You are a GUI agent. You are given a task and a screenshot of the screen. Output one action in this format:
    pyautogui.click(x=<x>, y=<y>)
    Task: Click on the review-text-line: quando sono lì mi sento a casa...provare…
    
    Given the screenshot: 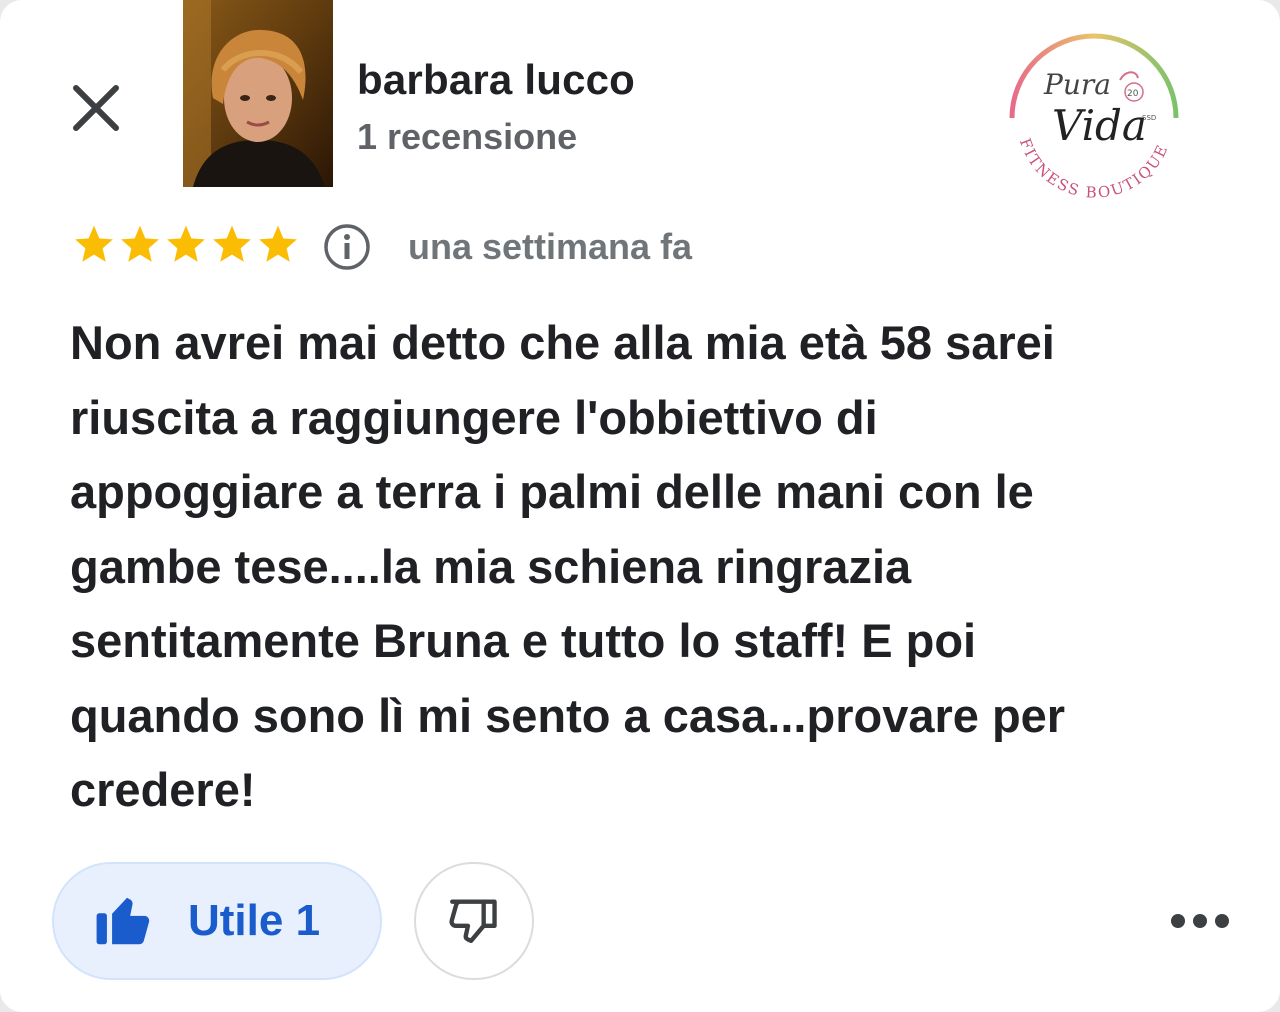 What is the action you would take?
    pyautogui.click(x=568, y=715)
    